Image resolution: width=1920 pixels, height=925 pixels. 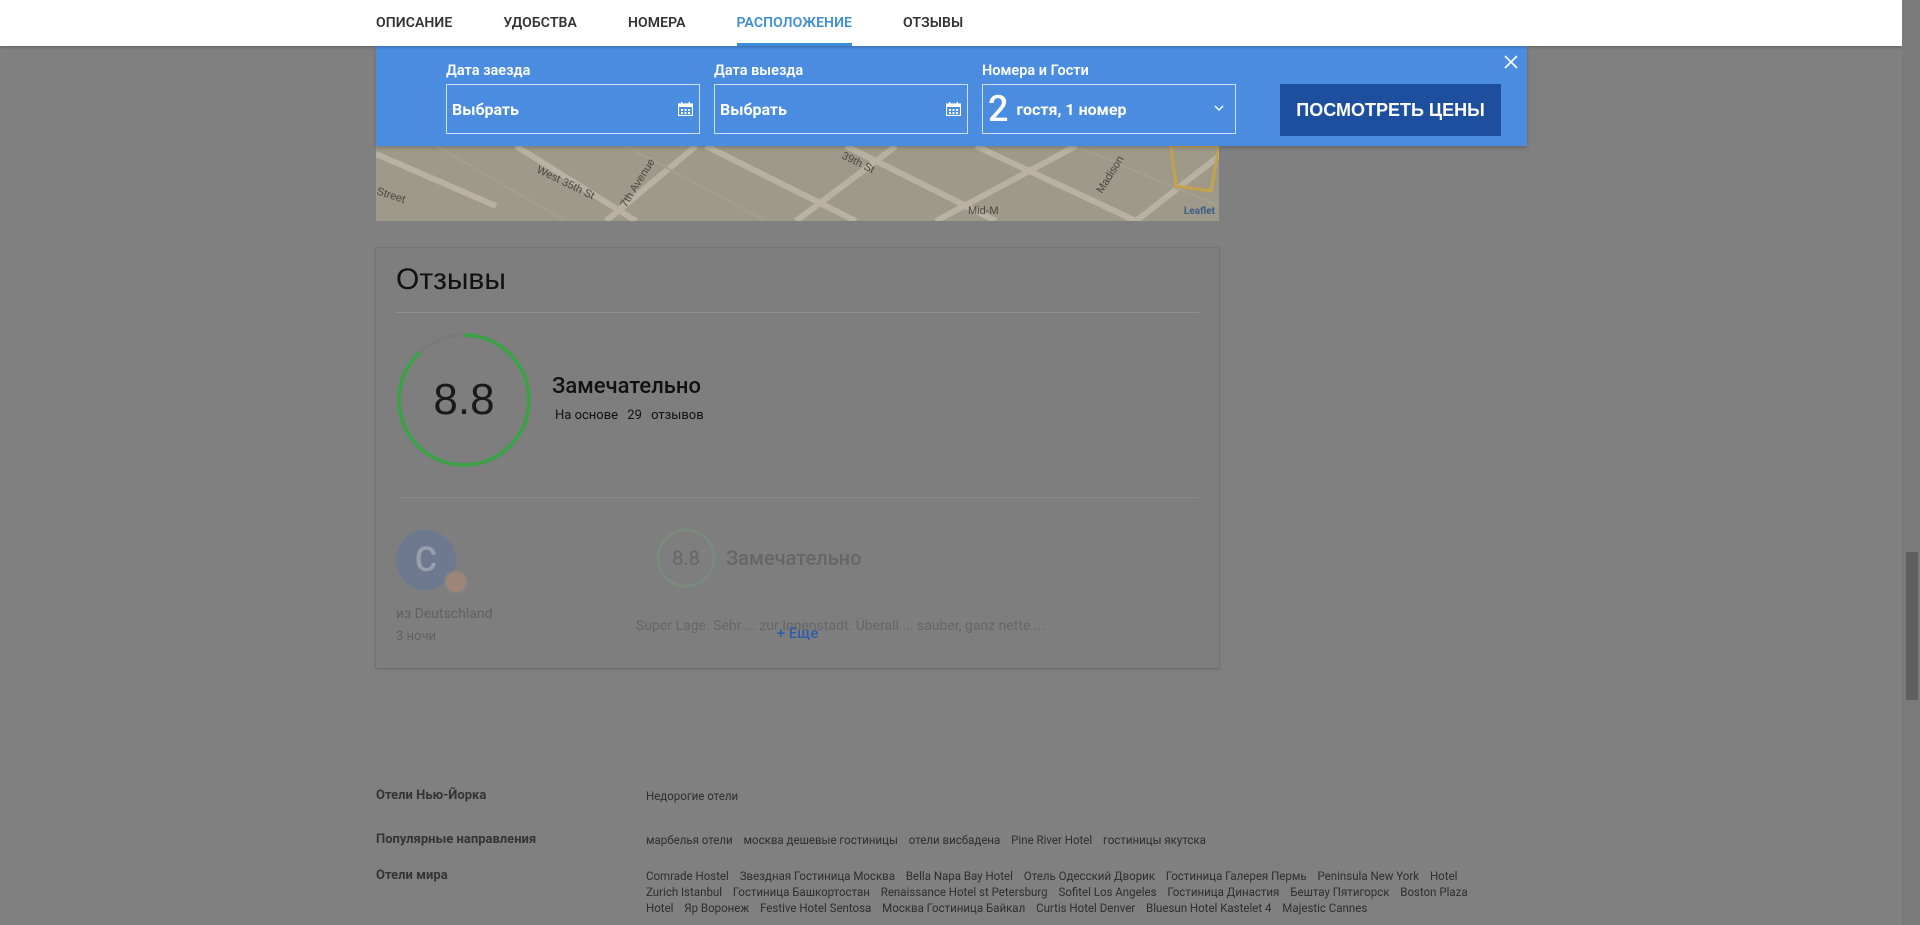 I want to click on guests-text: гостя, 1 номер, so click(x=1071, y=109).